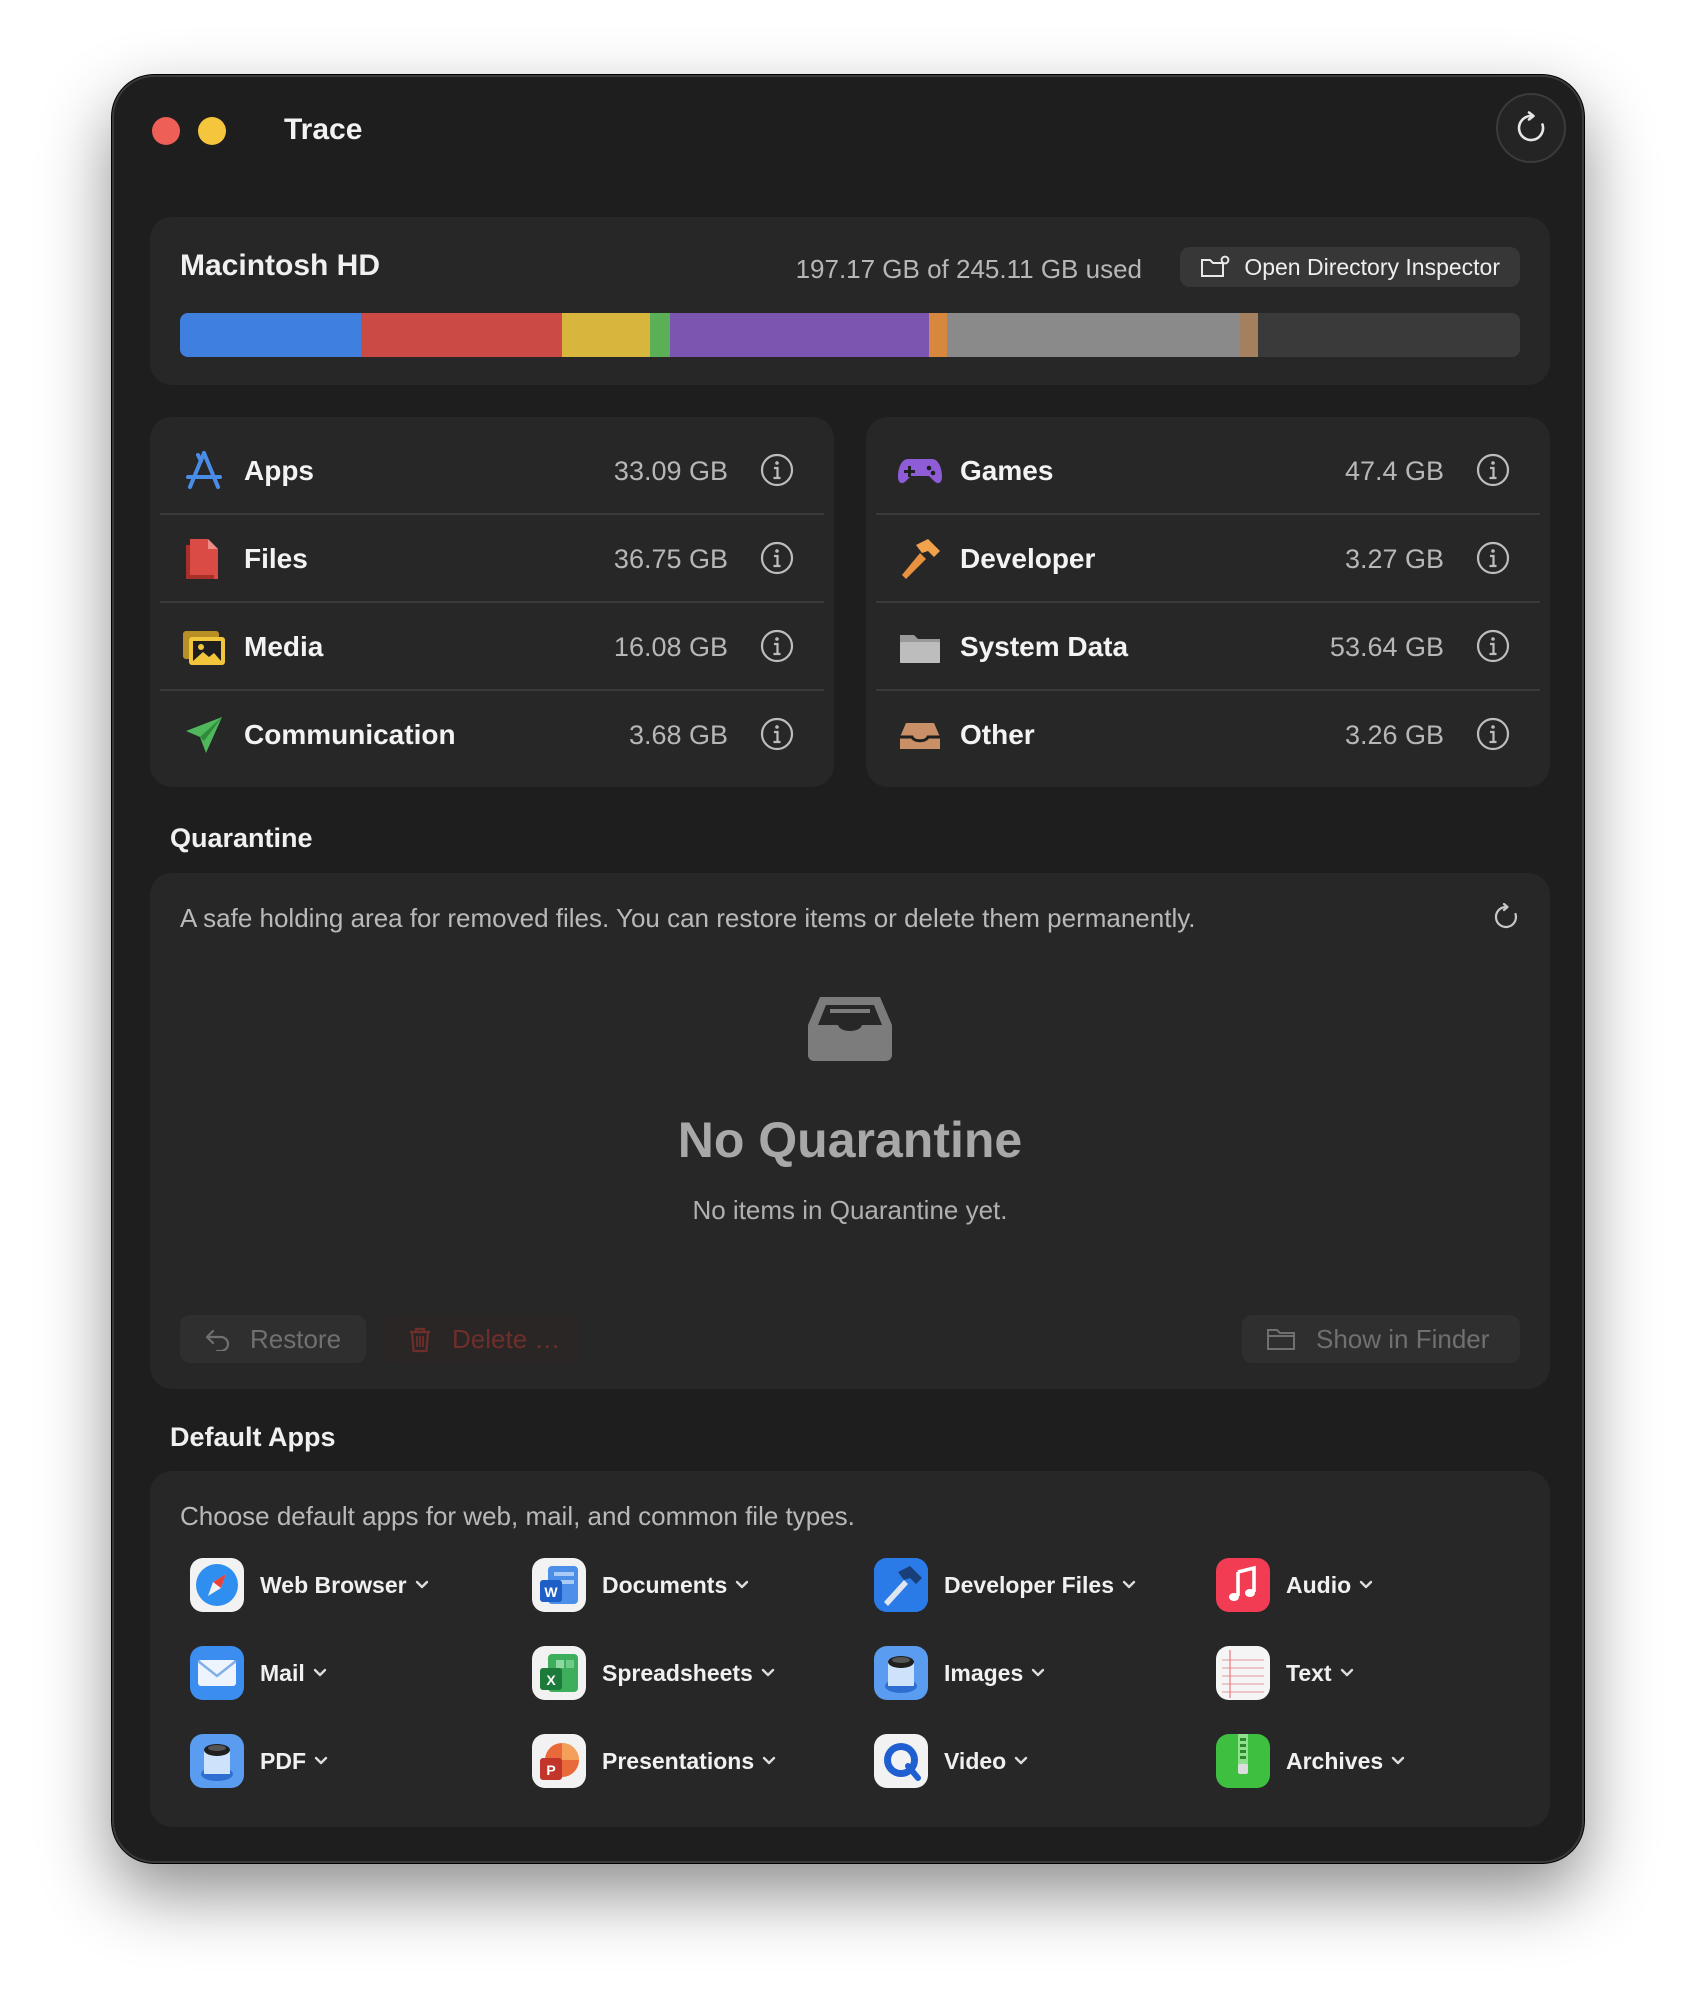 This screenshot has width=1696, height=2010. I want to click on restore-label: Restore, so click(296, 1338).